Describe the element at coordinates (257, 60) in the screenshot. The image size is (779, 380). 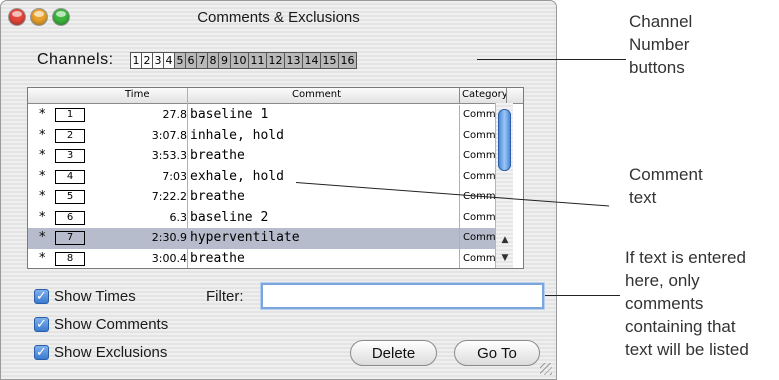
I see `channel-button-11: 11` at that location.